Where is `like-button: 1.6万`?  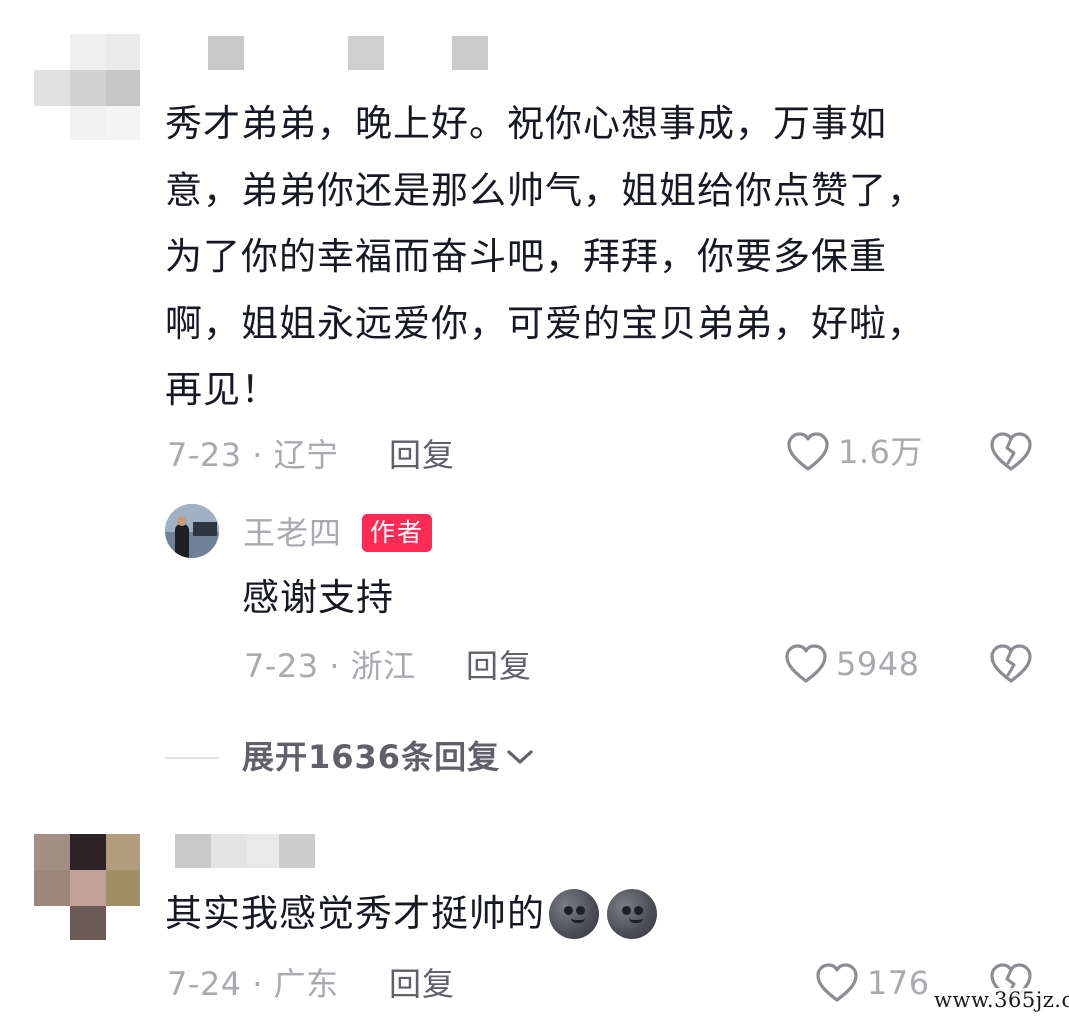 like-button: 1.6万 is located at coordinates (854, 452).